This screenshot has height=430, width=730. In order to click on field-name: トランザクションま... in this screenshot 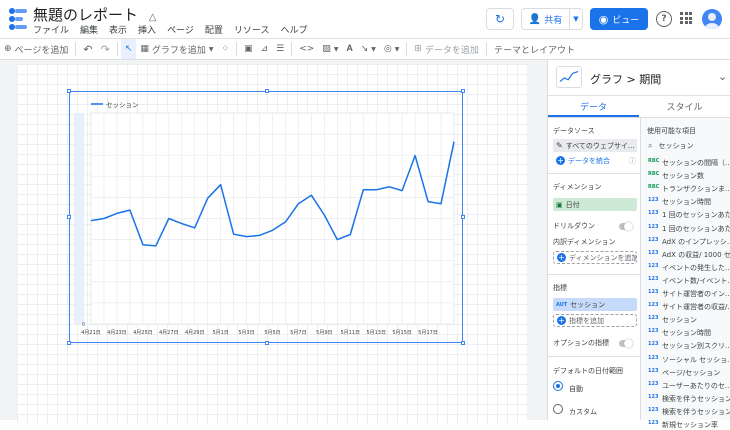, I will do `click(696, 189)`.